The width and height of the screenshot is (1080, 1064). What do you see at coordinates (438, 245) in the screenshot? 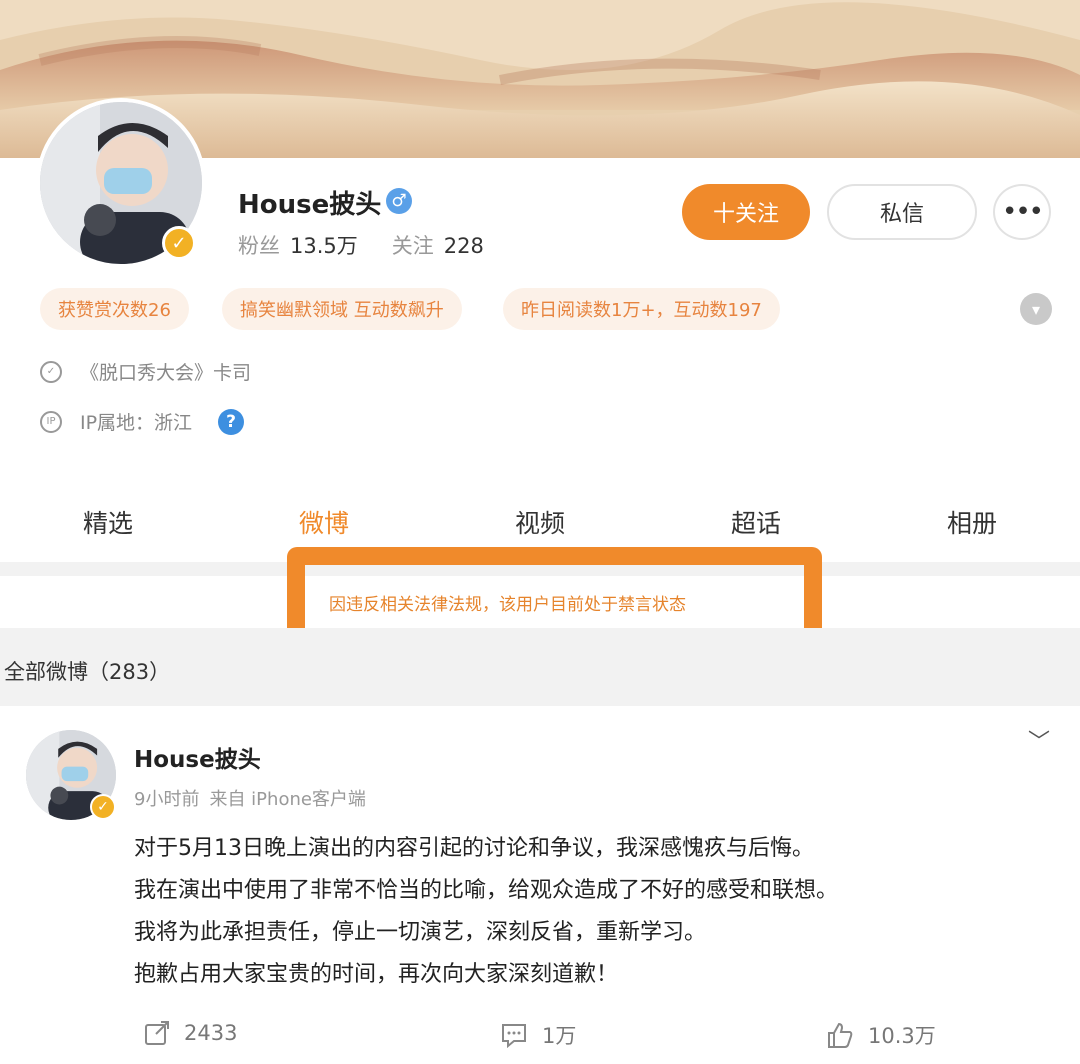
I see `following-stat: 关注 228` at bounding box center [438, 245].